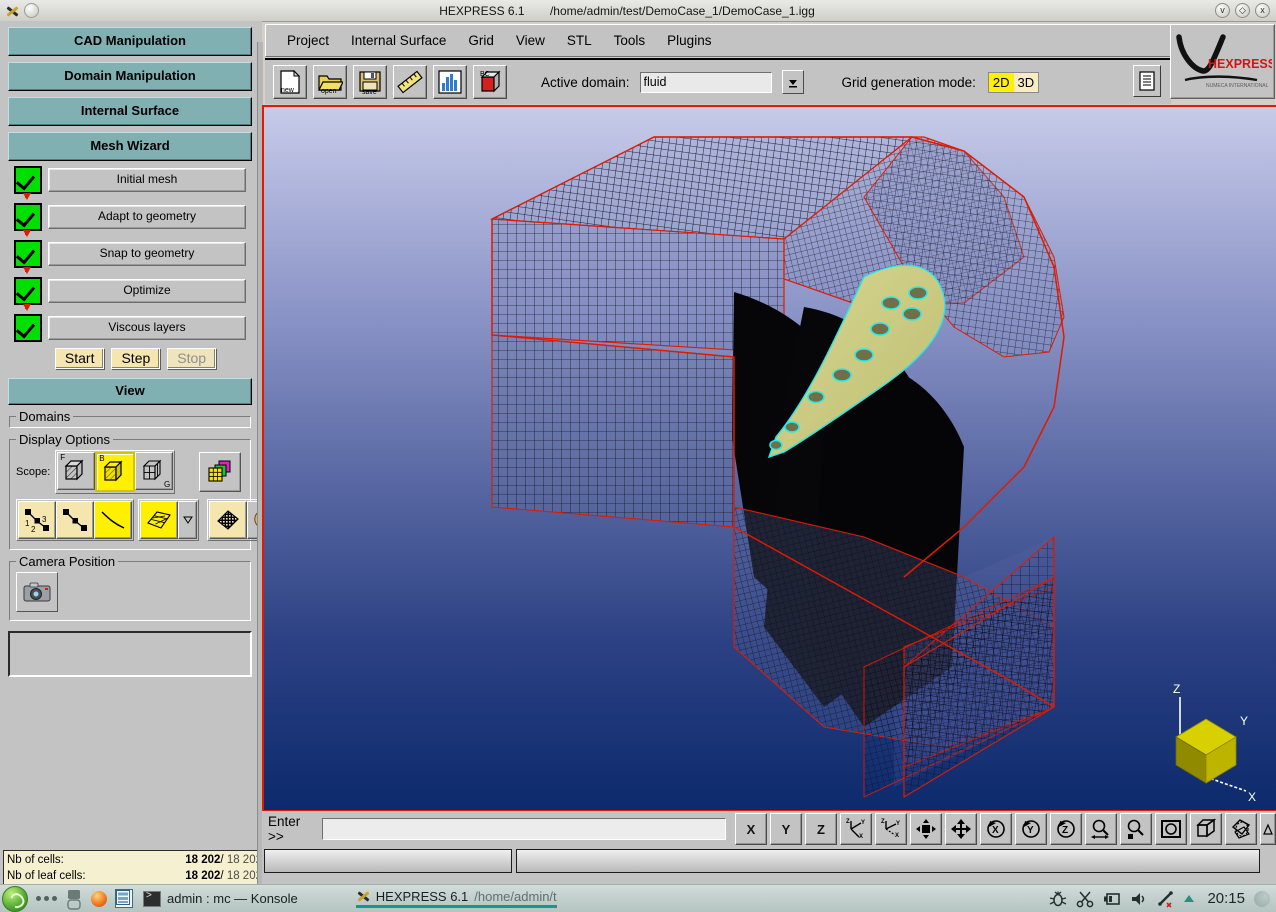  What do you see at coordinates (450, 82) in the screenshot?
I see `histogram-icon` at bounding box center [450, 82].